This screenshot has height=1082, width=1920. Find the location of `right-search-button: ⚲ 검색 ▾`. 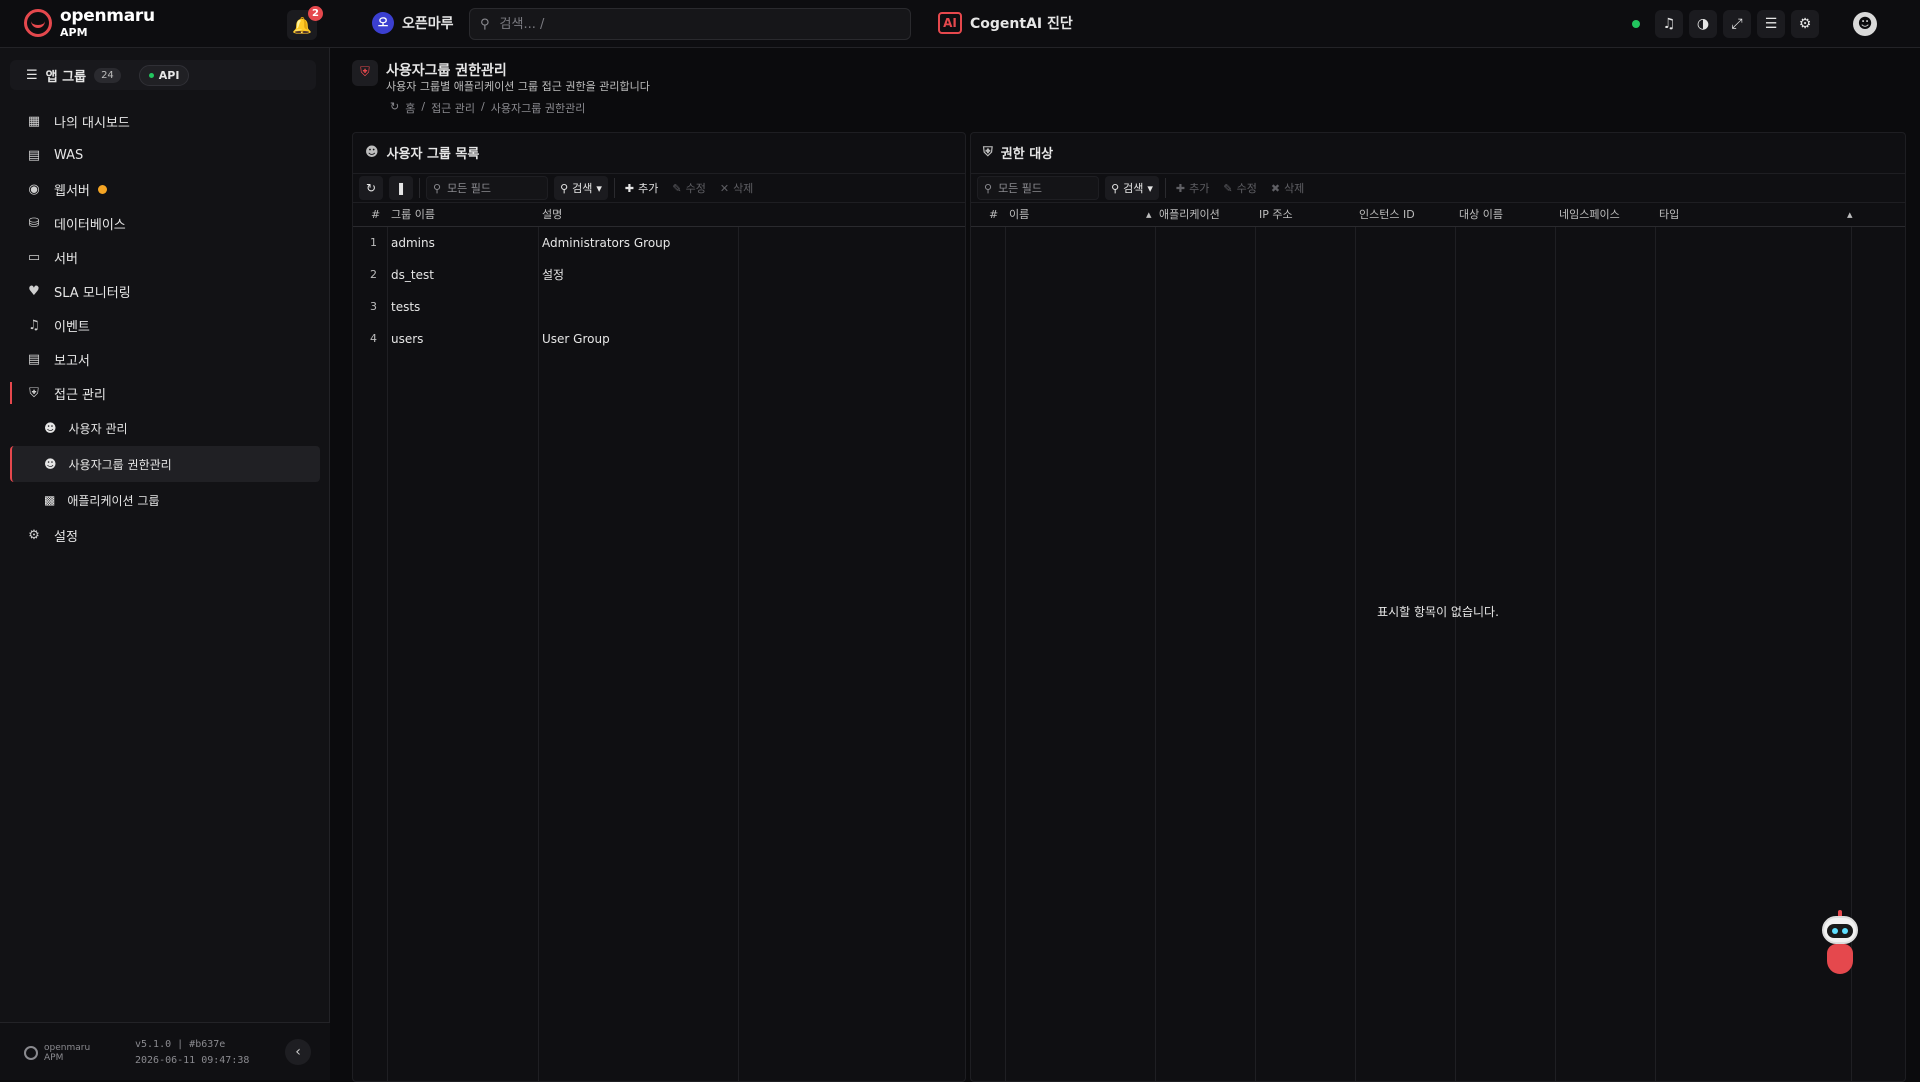

right-search-button: ⚲ 검색 ▾ is located at coordinates (1132, 188).